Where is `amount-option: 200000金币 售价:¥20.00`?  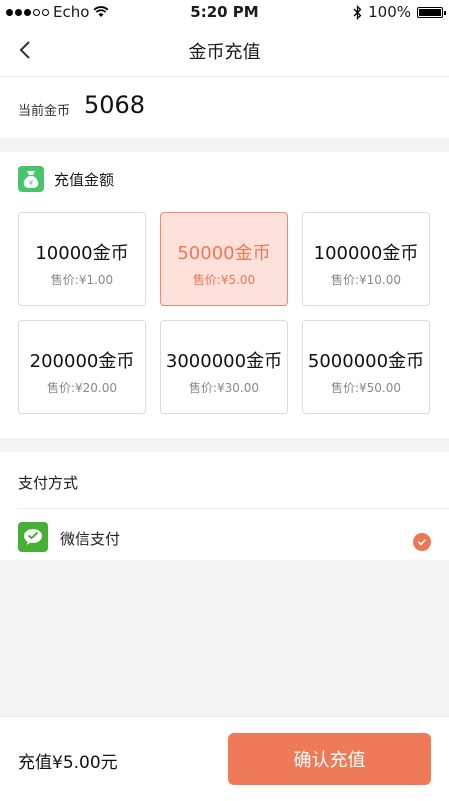 amount-option: 200000金币 售价:¥20.00 is located at coordinates (82, 367).